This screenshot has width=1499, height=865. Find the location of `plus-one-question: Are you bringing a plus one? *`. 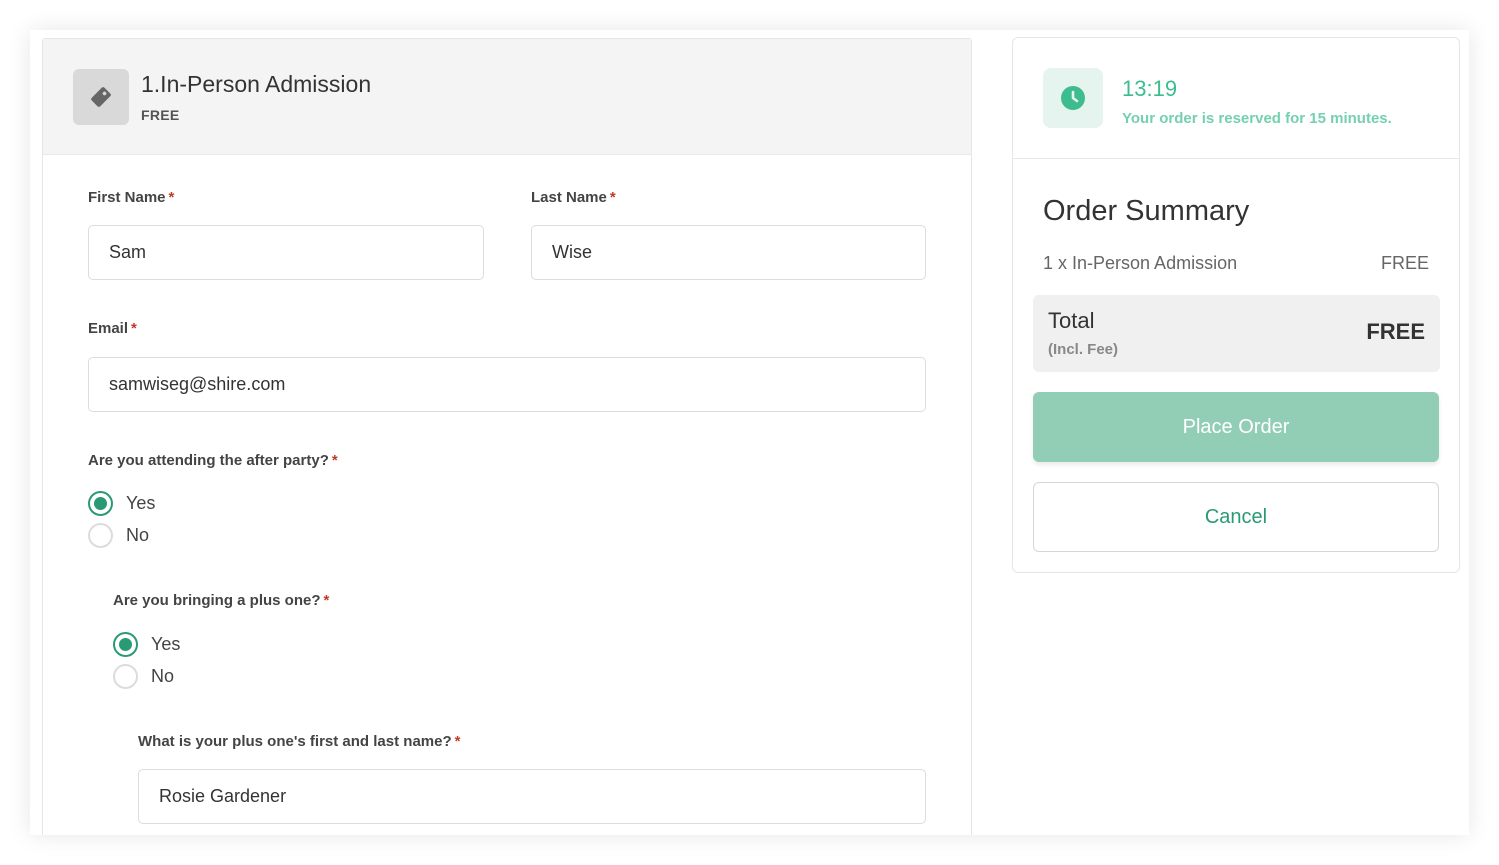

plus-one-question: Are you bringing a plus one? * is located at coordinates (221, 600).